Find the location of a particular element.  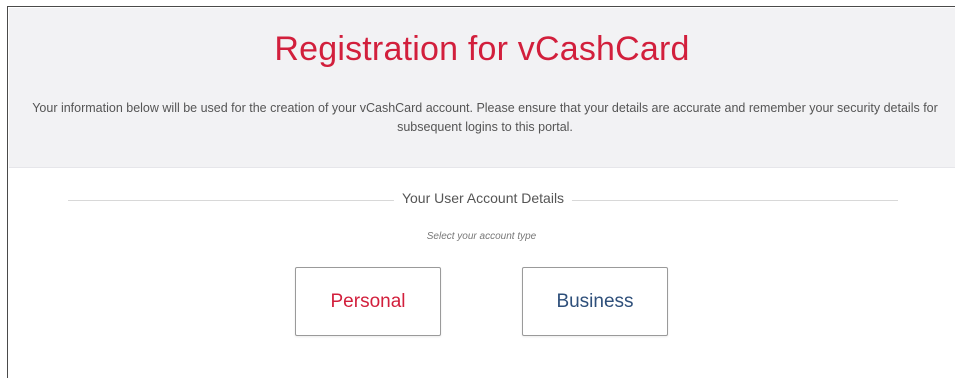

page-title: Registration for vCashCard is located at coordinates (482, 49).